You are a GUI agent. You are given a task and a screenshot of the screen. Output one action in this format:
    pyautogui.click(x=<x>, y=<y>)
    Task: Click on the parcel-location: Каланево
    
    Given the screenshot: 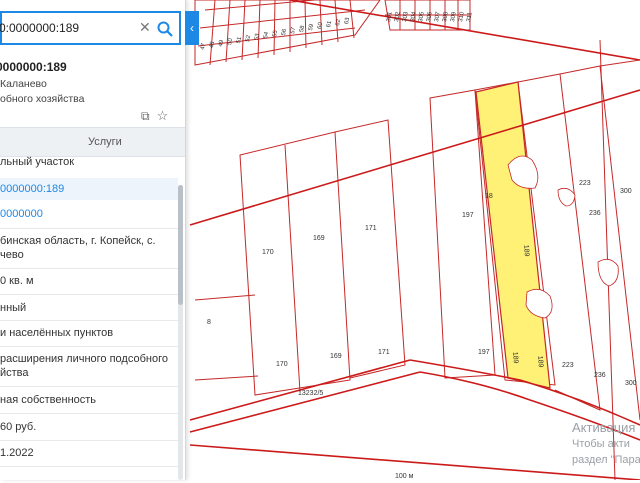 What is the action you would take?
    pyautogui.click(x=23, y=84)
    